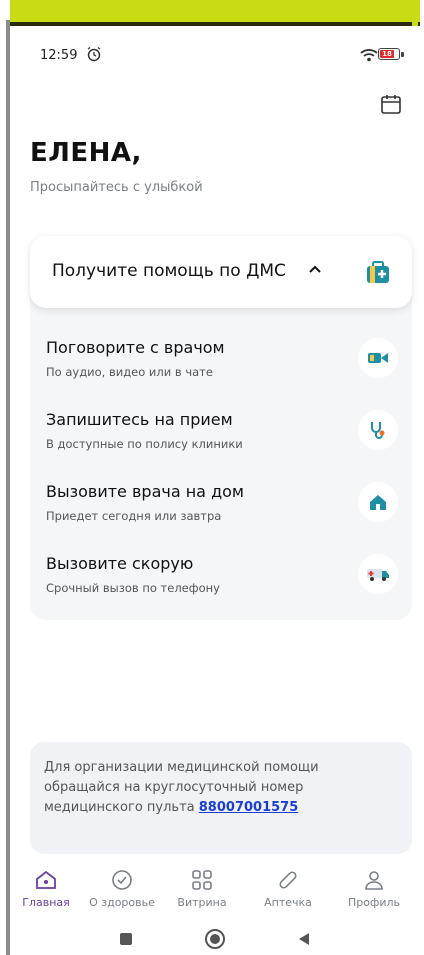  I want to click on top-banner, so click(215, 13).